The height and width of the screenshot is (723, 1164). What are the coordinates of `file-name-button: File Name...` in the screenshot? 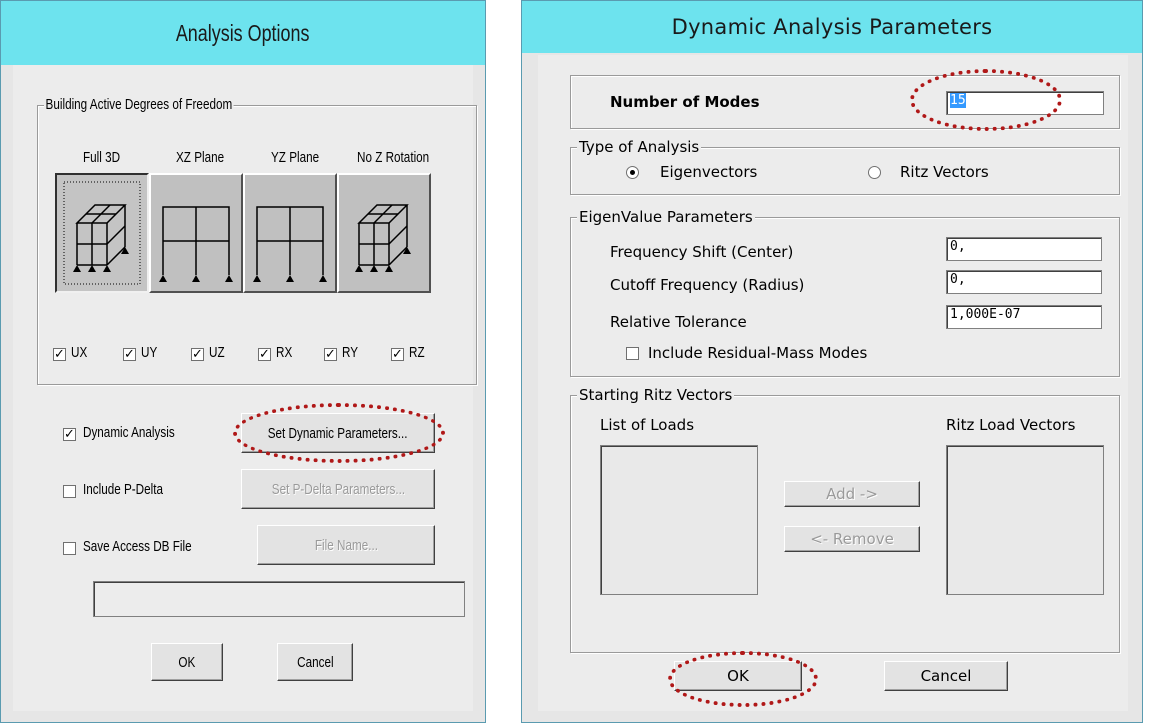 It's located at (346, 545).